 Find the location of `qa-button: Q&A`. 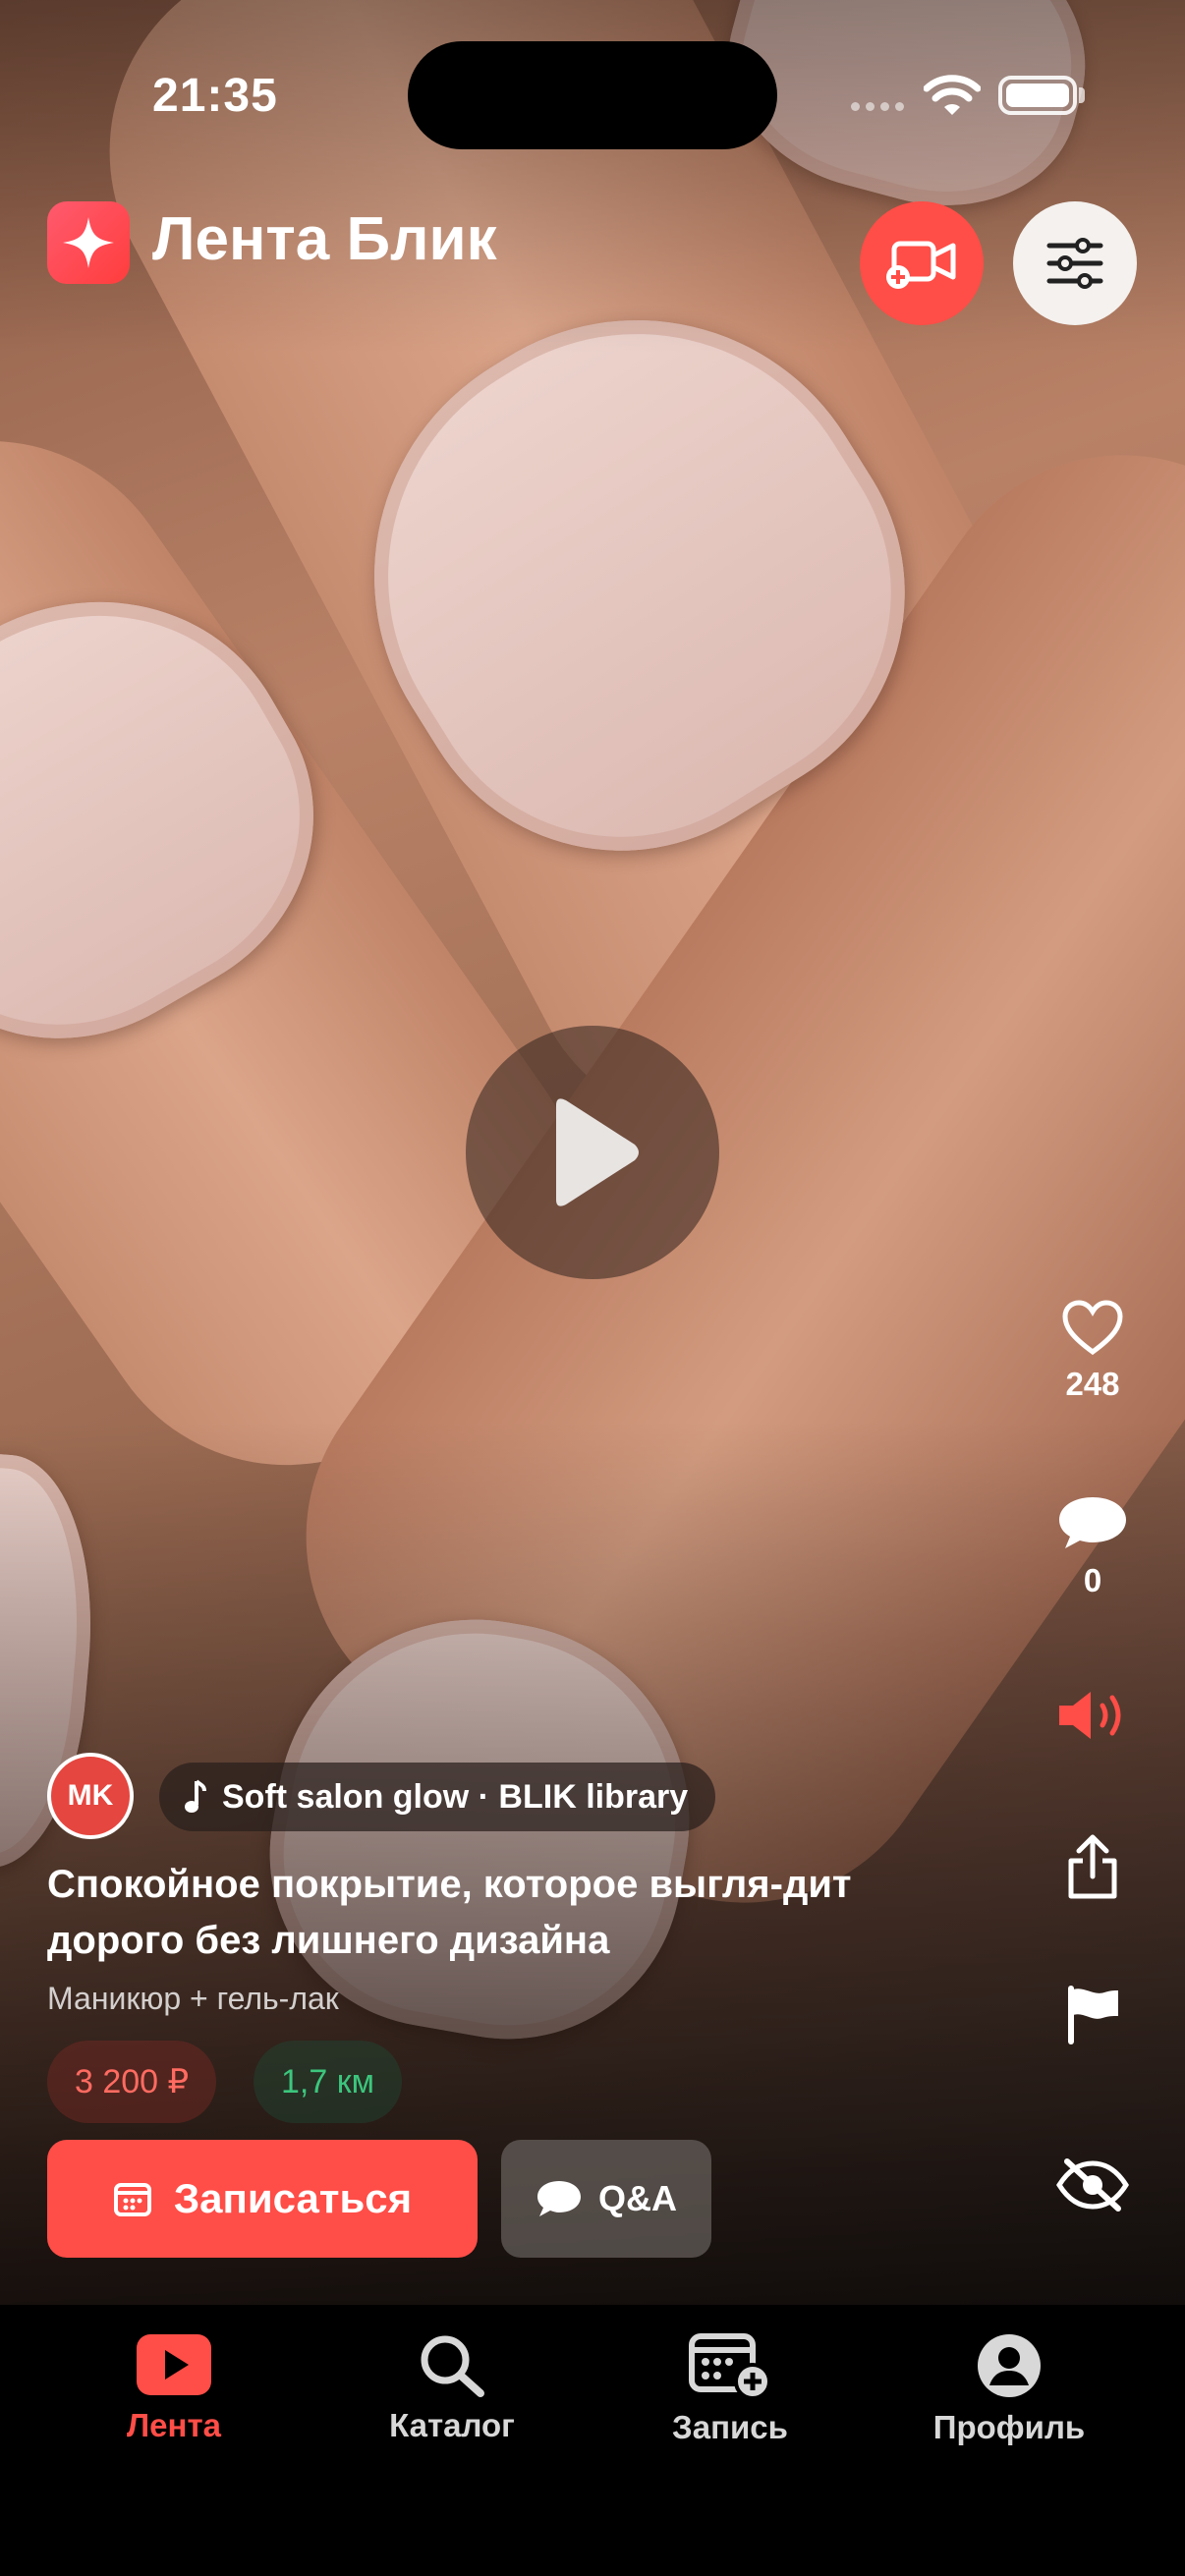

qa-button: Q&A is located at coordinates (606, 2199).